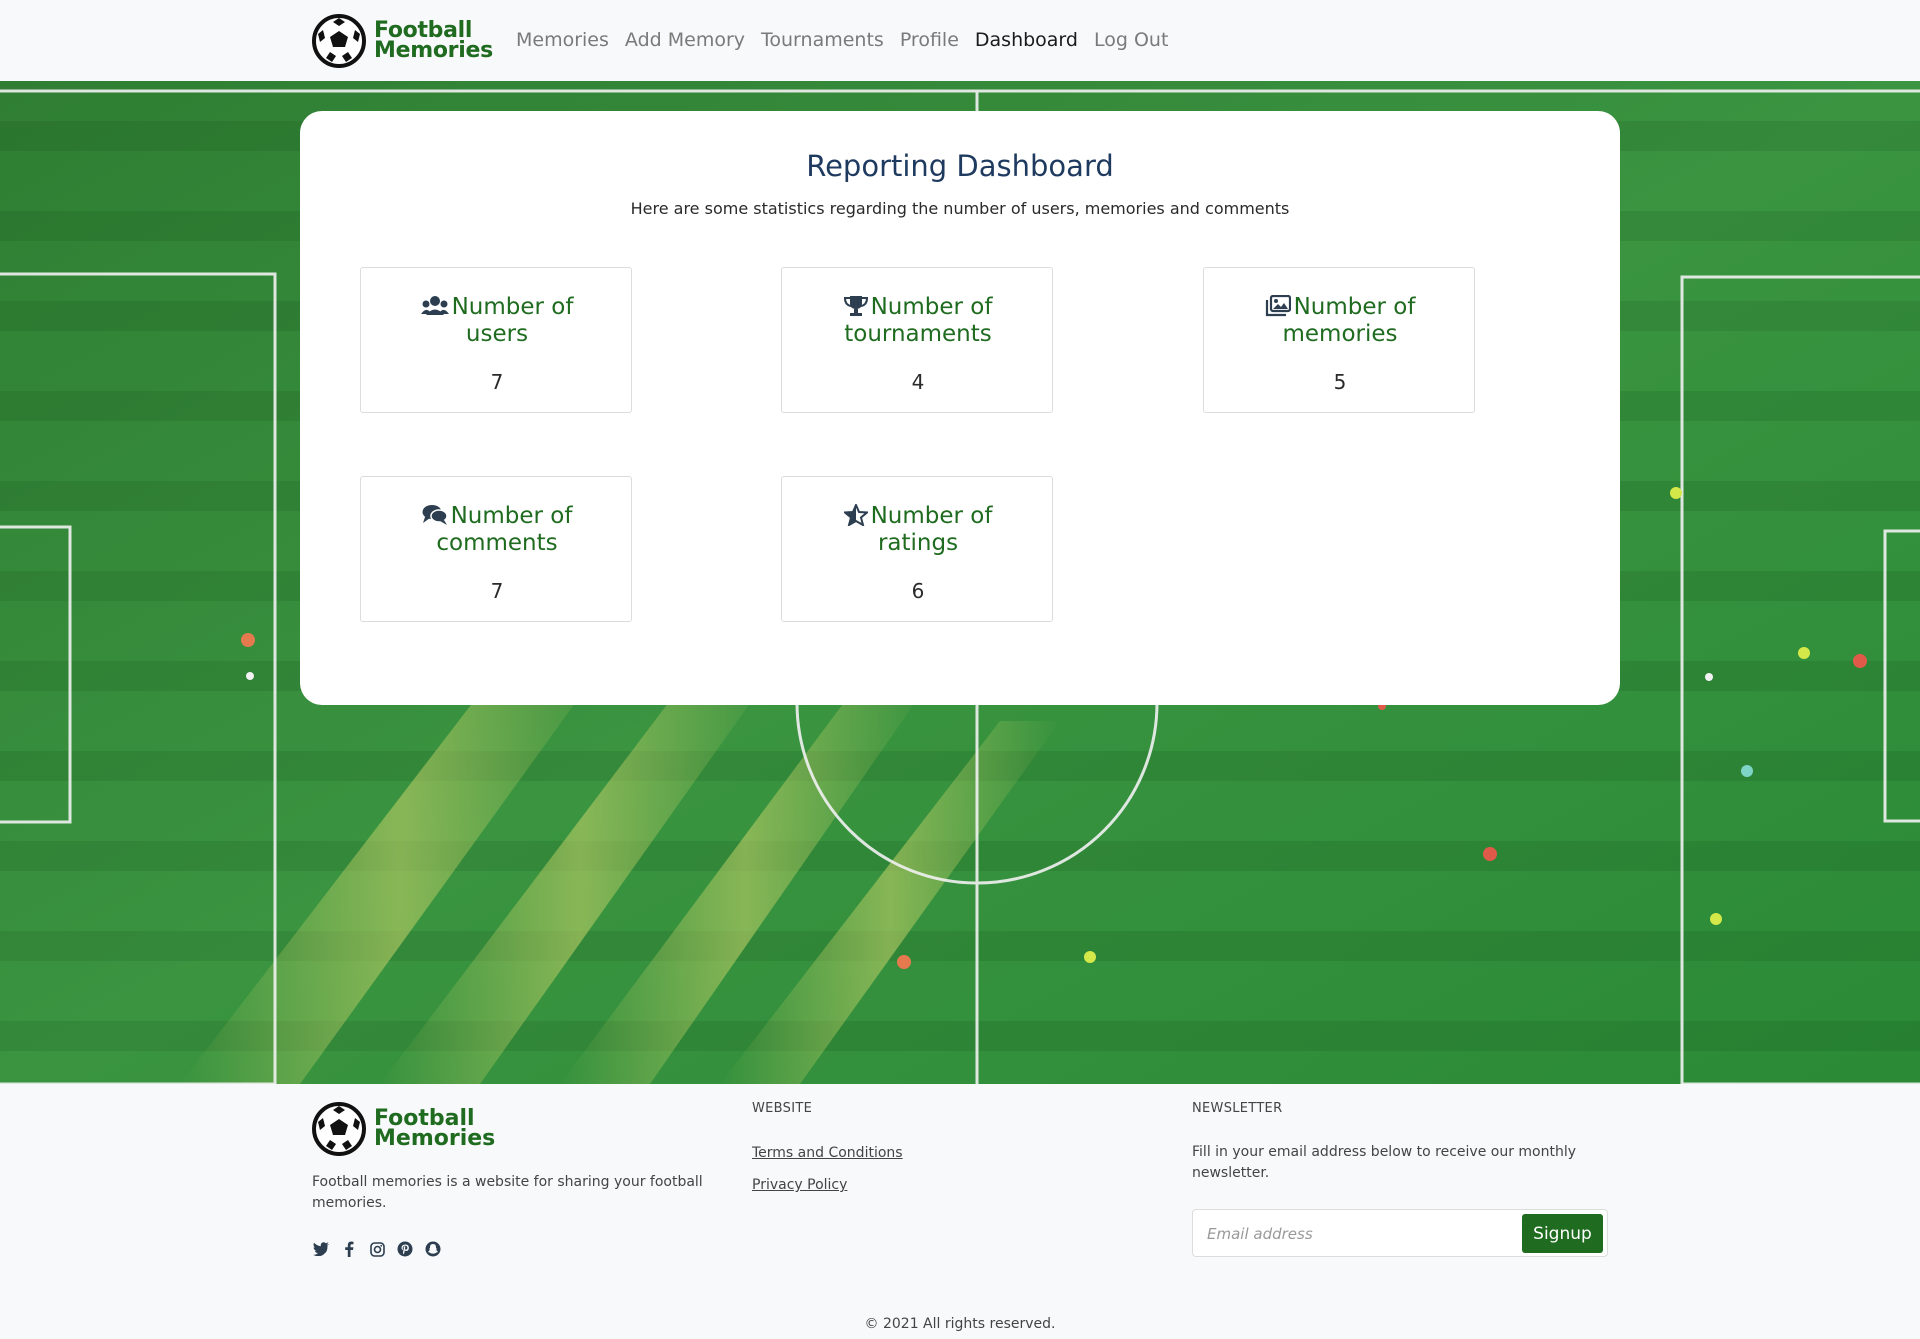  I want to click on stat-card-tournaments: Number of tournaments 4, so click(917, 340).